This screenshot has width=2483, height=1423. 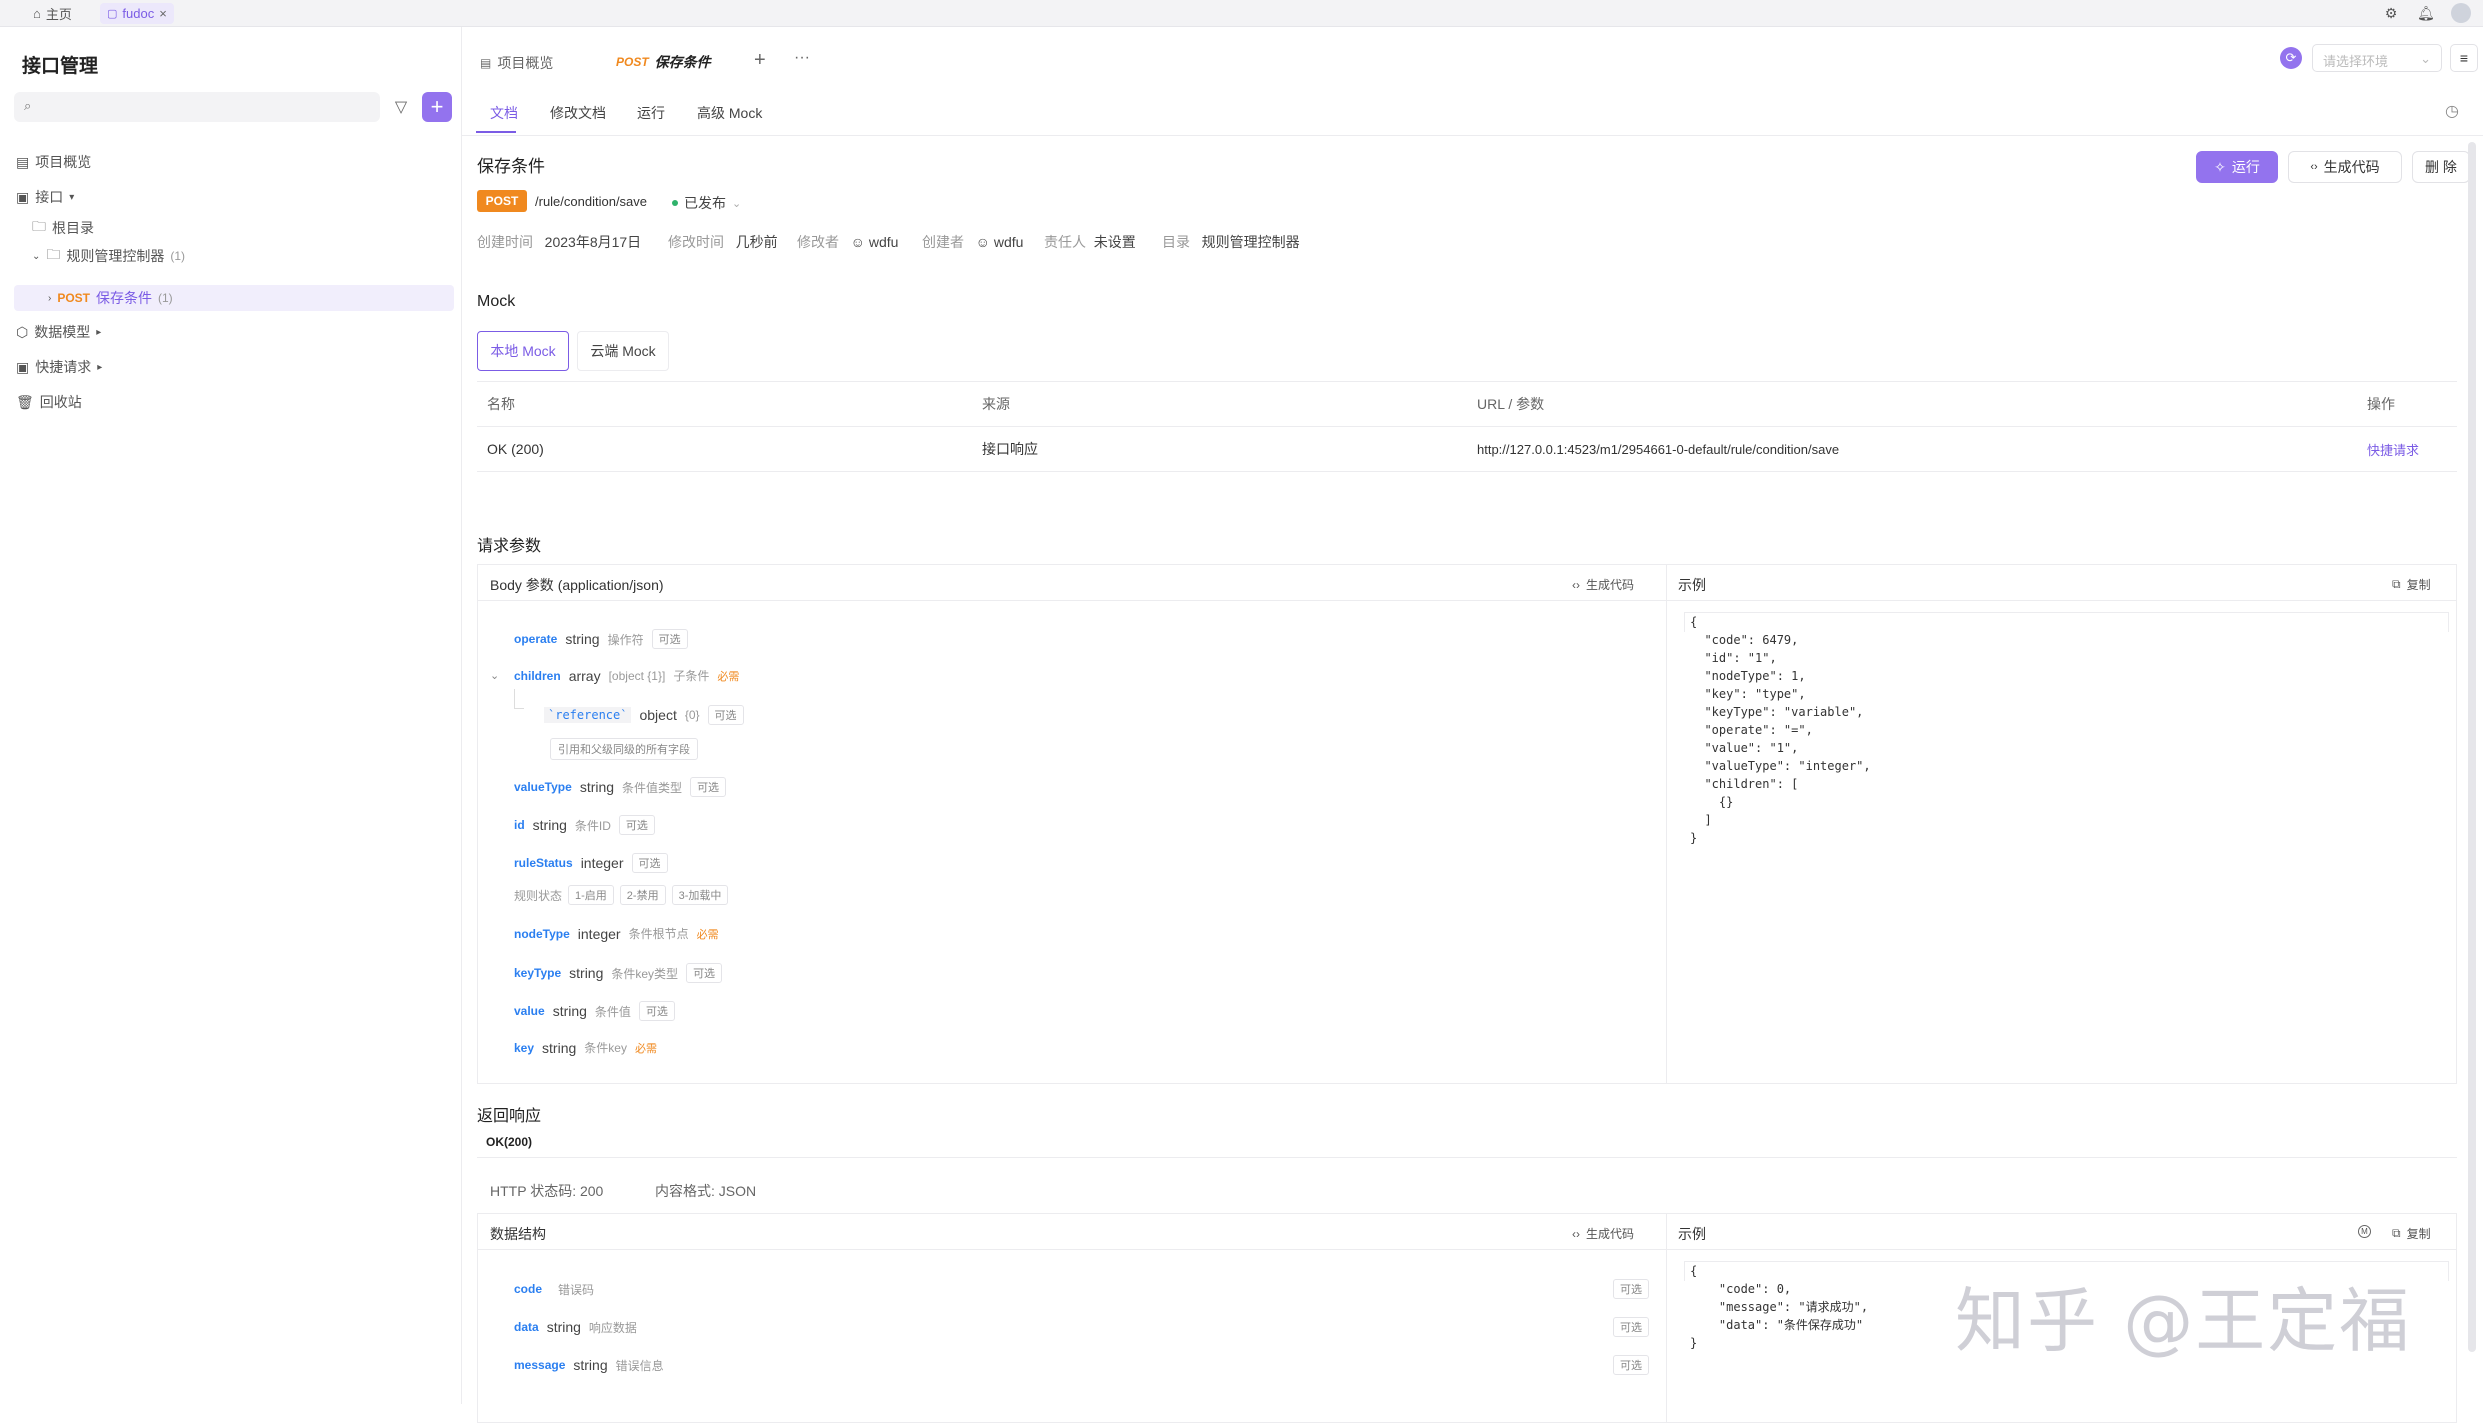 I want to click on env-select: 请选择环境 ⌄, so click(x=2377, y=58).